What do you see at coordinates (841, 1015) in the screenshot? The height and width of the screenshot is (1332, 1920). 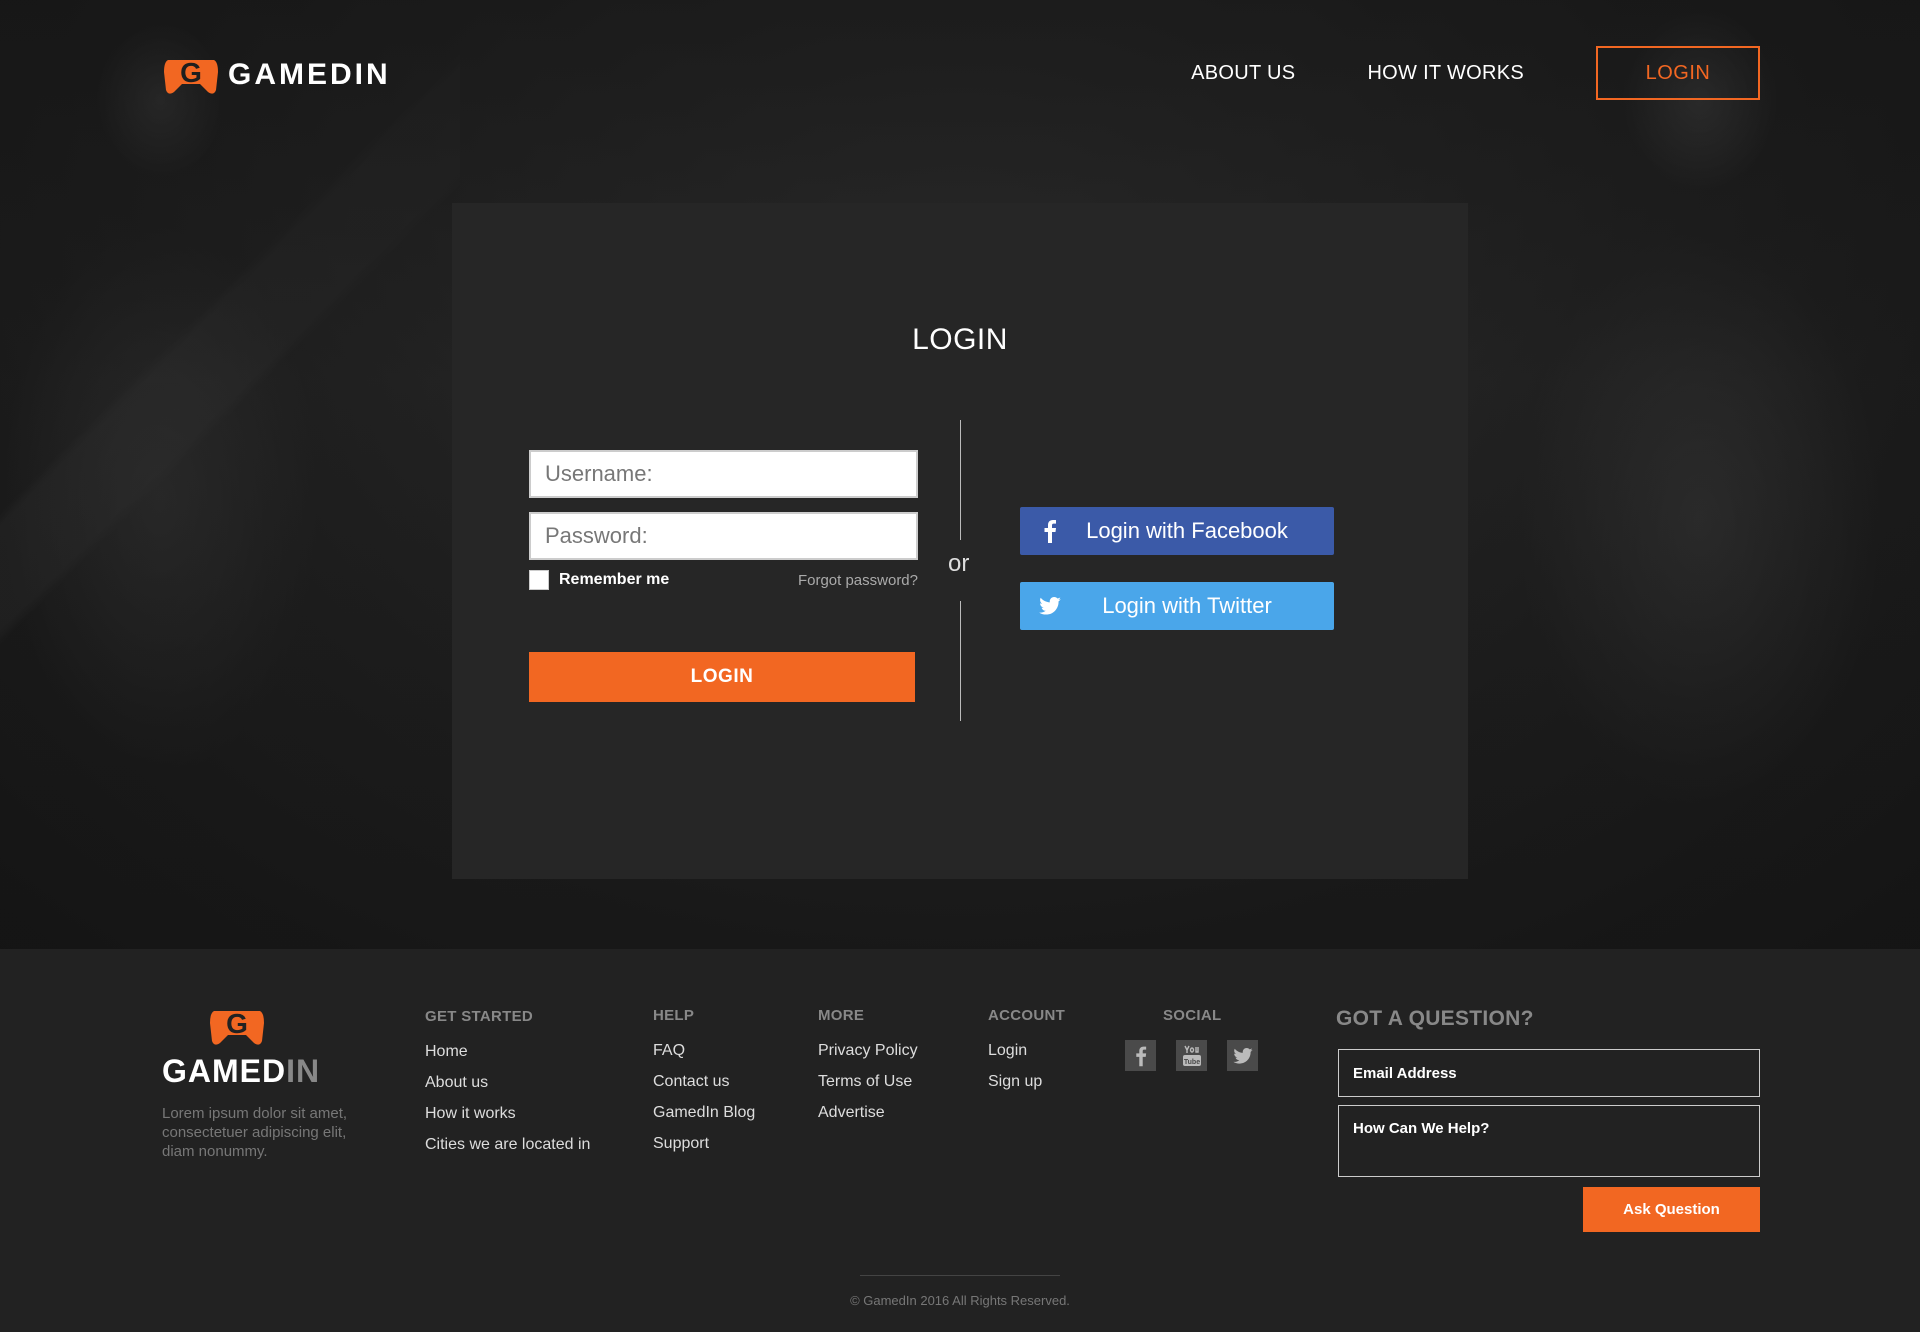 I see `column-title: MORE` at bounding box center [841, 1015].